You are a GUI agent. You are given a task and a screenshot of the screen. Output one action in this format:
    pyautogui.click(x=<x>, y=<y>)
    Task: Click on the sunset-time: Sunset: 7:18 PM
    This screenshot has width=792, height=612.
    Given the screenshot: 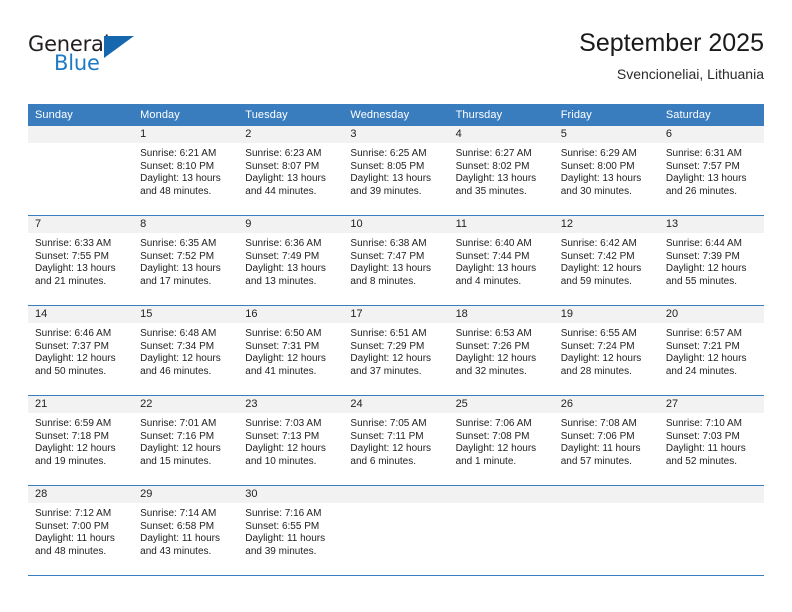 What is the action you would take?
    pyautogui.click(x=72, y=436)
    